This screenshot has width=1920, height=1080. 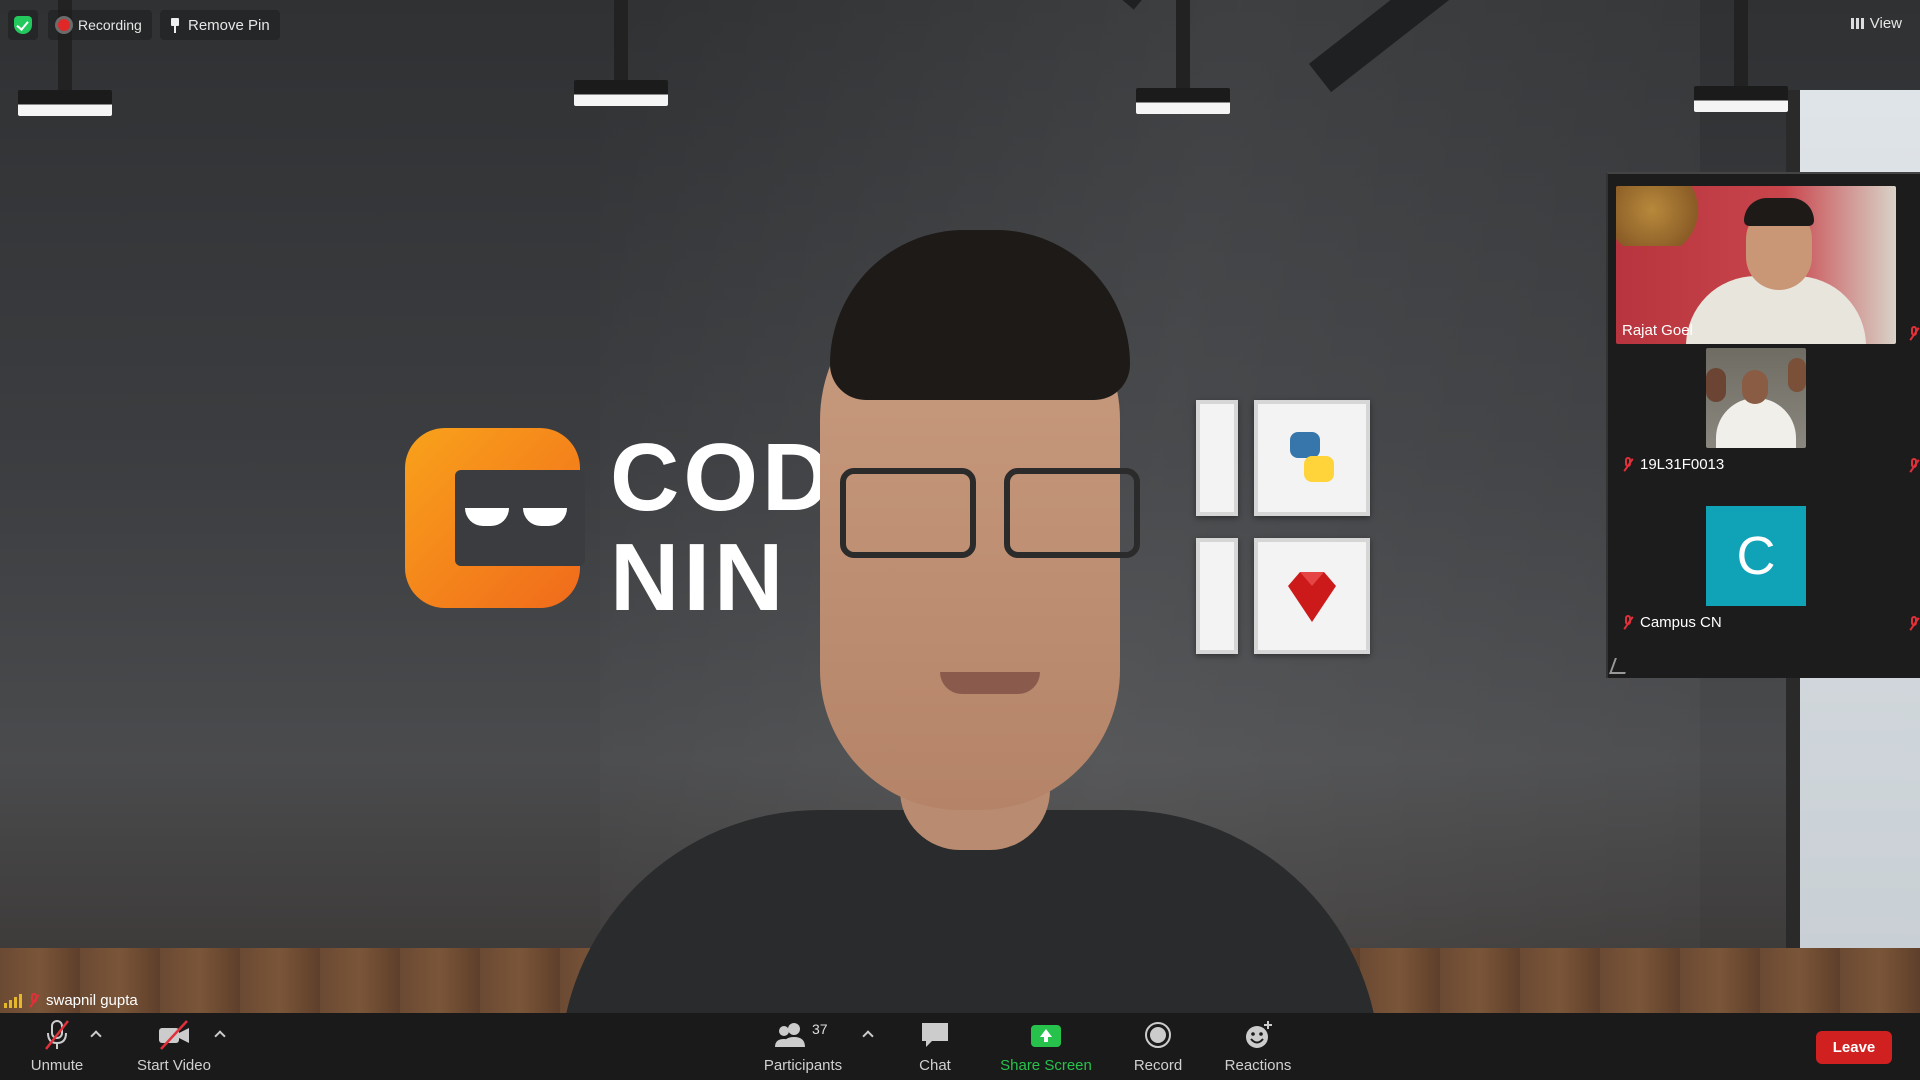 I want to click on reactions-button: Reactions, so click(x=1258, y=1046).